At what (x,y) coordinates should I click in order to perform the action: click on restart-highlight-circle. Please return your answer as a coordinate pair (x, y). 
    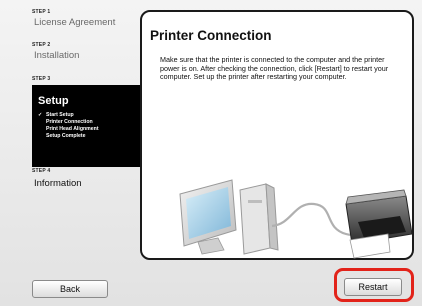
    Looking at the image, I should click on (374, 285).